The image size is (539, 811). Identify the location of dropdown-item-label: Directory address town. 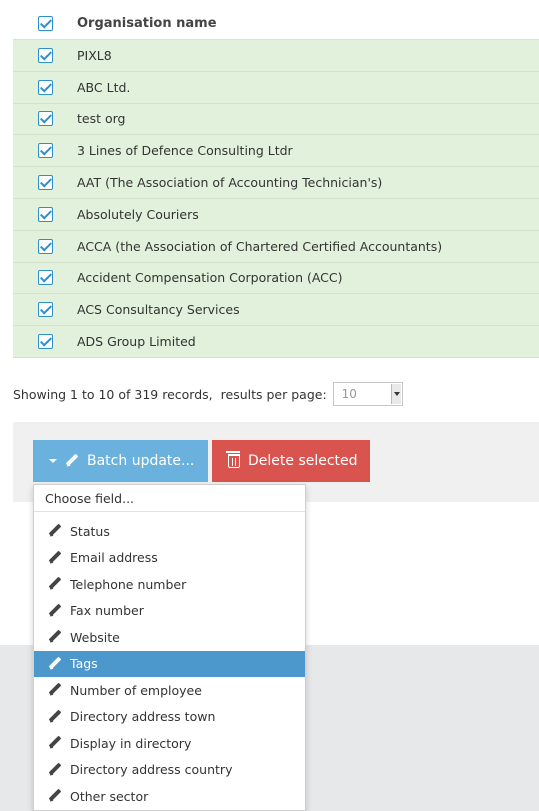
(143, 717).